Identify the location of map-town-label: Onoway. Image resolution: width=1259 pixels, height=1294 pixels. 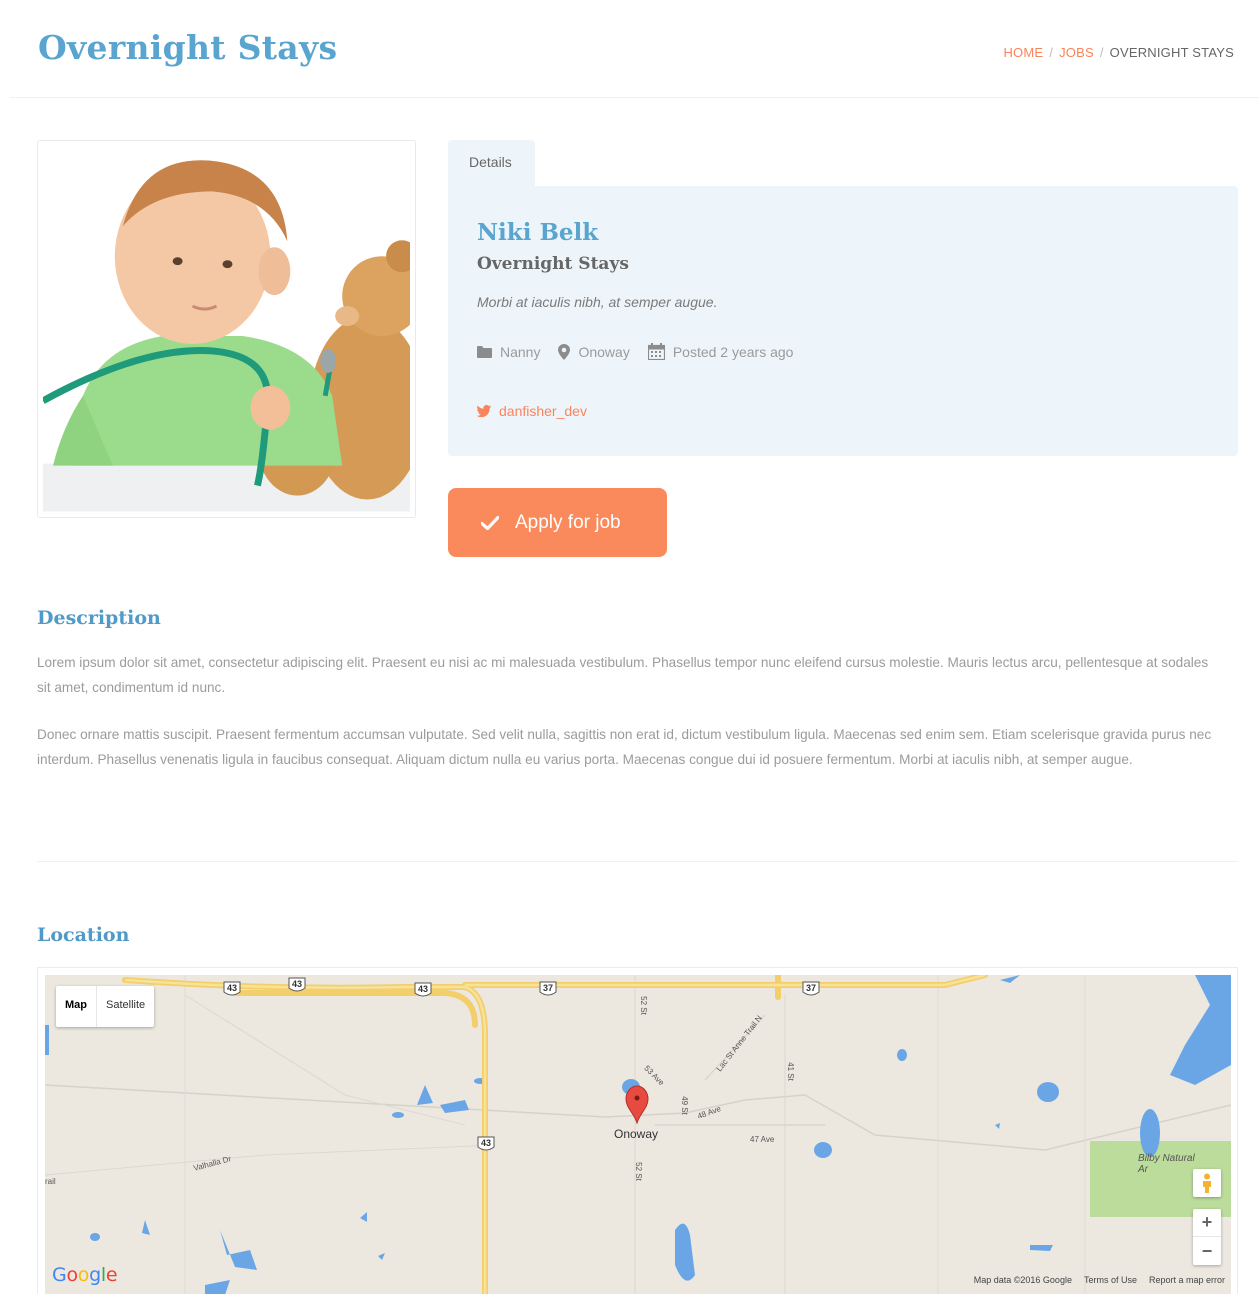
(636, 1134).